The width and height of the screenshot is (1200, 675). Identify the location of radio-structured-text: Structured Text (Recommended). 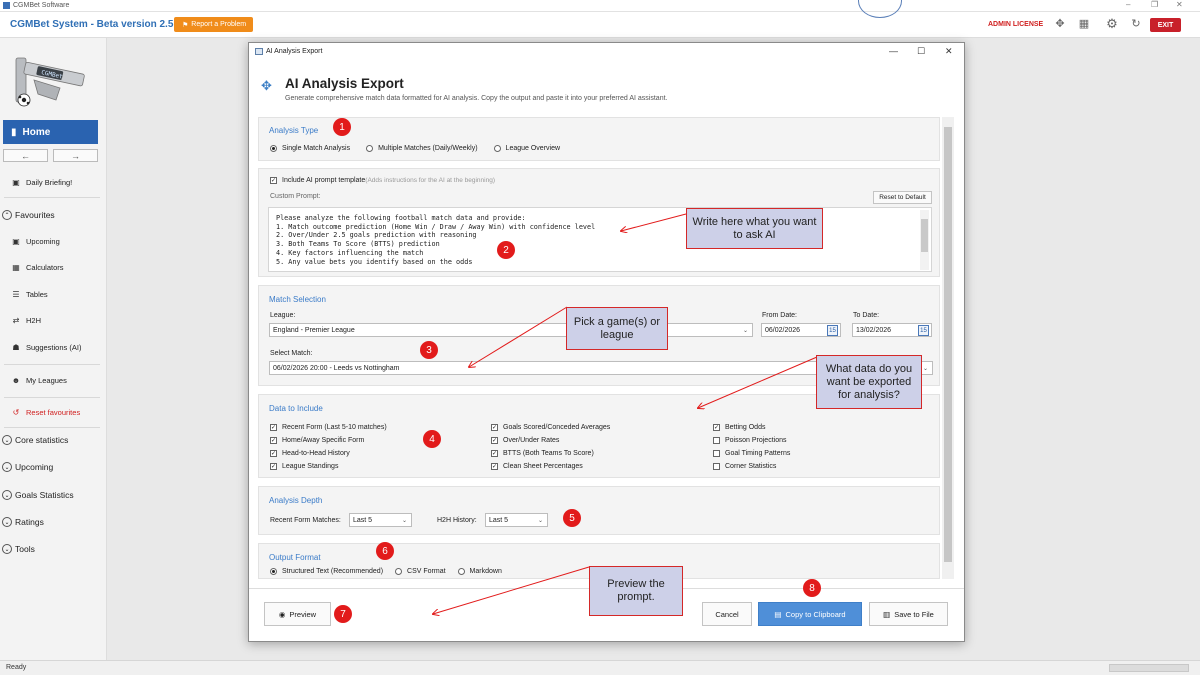
(326, 571).